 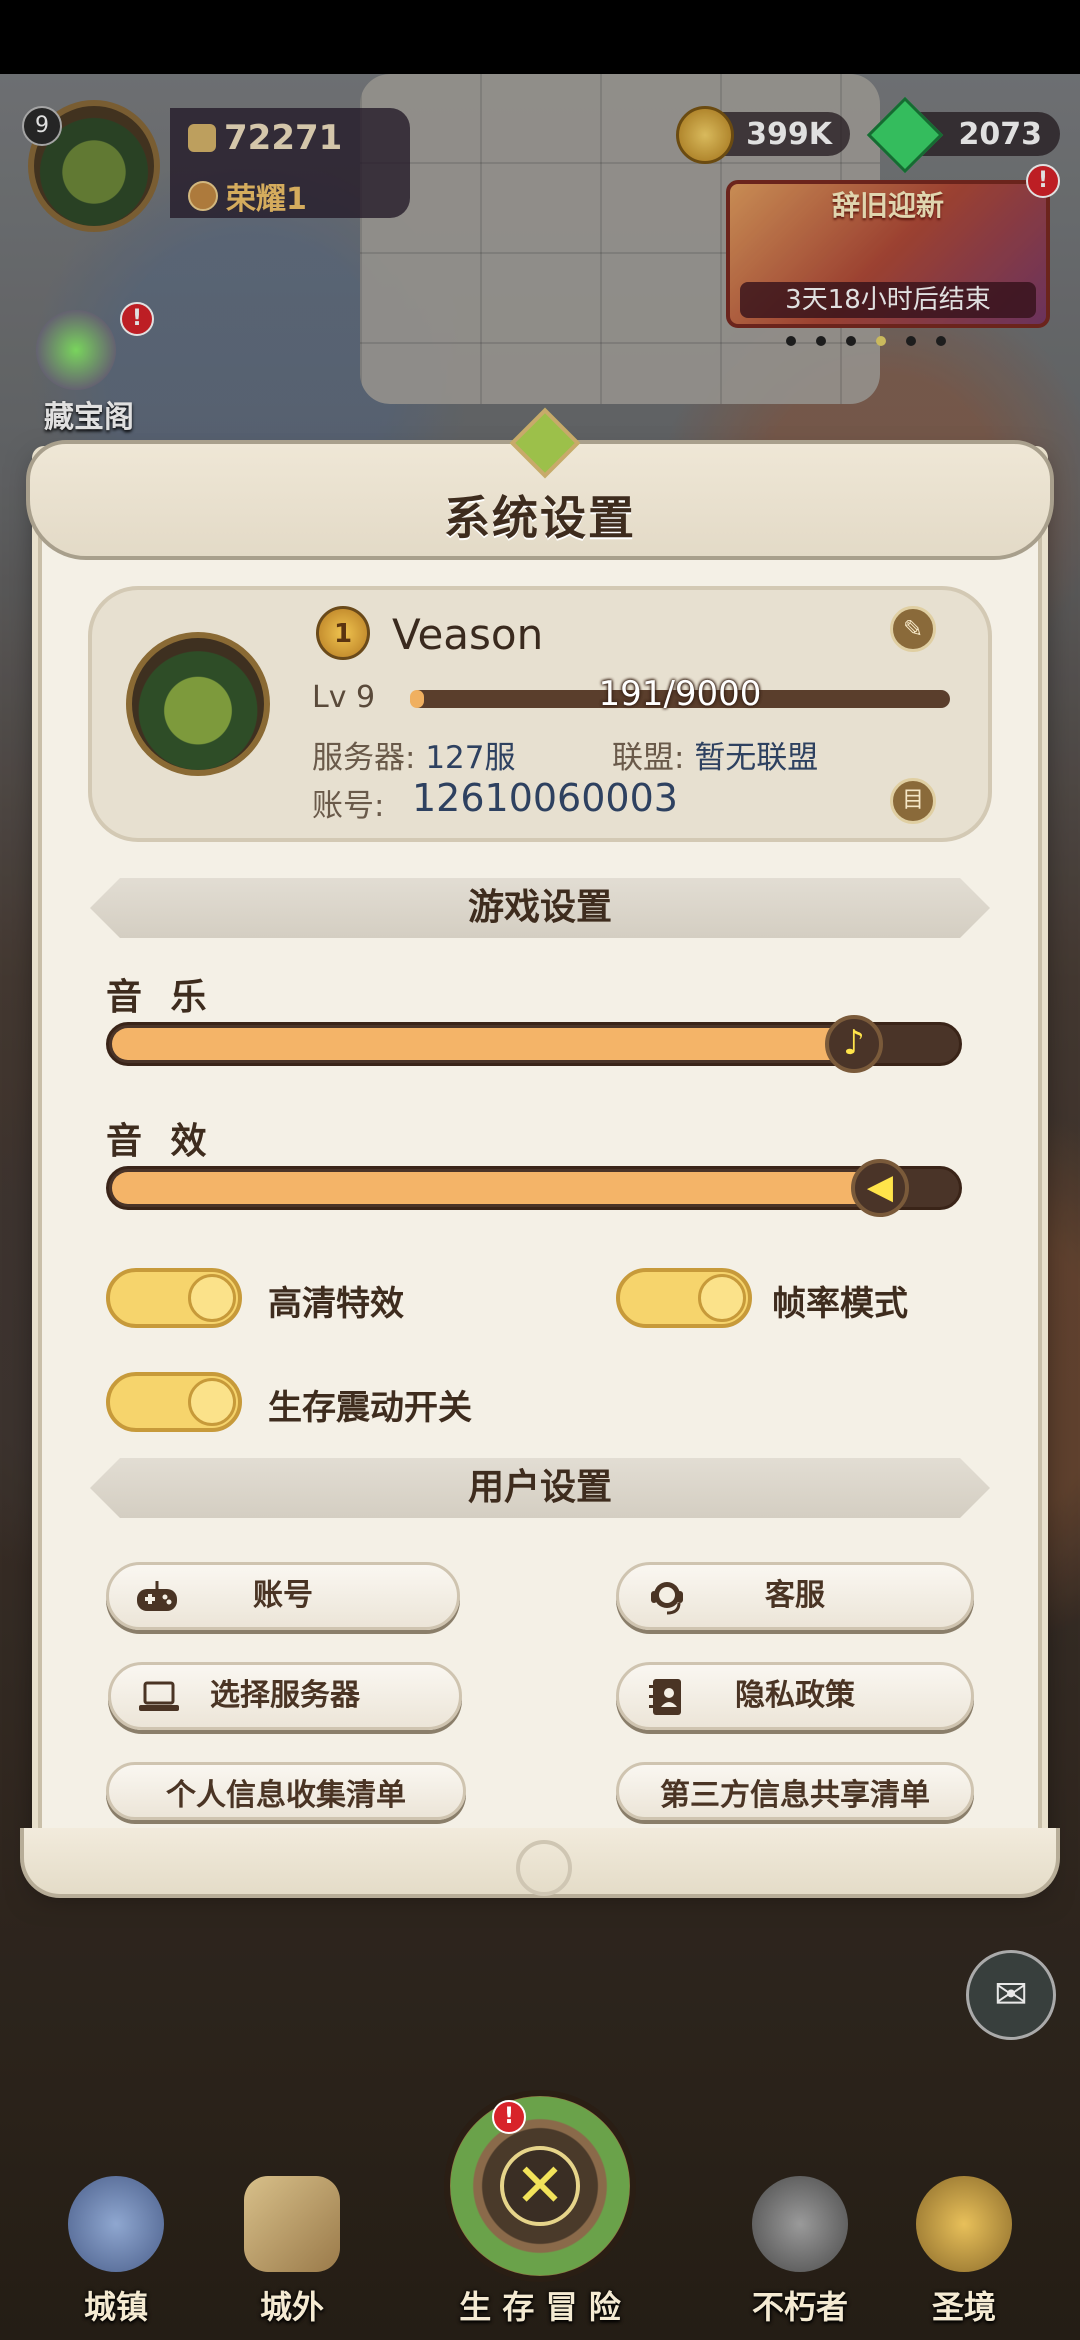 I want to click on server-info: 服务器: 127服, so click(x=413, y=754).